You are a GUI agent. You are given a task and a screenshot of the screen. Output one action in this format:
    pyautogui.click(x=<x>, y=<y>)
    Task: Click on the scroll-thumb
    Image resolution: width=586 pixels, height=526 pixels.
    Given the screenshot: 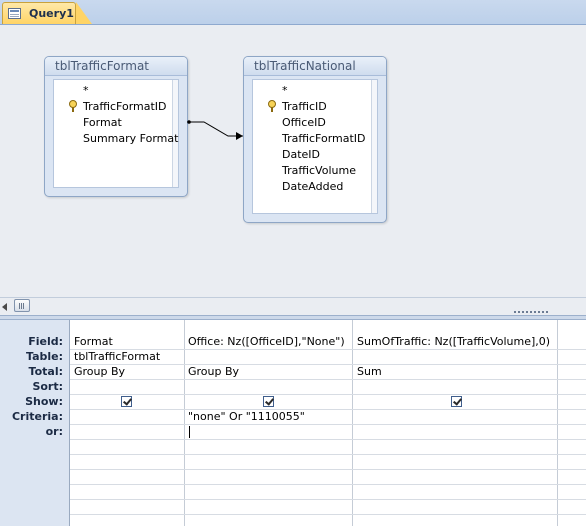 What is the action you would take?
    pyautogui.click(x=22, y=305)
    